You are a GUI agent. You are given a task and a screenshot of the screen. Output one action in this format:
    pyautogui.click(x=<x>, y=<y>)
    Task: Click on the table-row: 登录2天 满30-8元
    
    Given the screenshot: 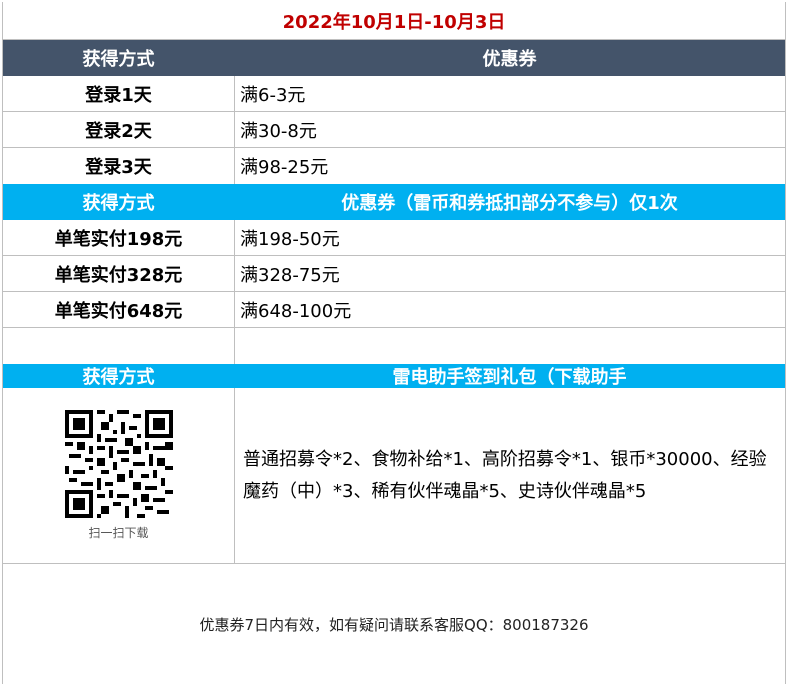 What is the action you would take?
    pyautogui.click(x=394, y=130)
    